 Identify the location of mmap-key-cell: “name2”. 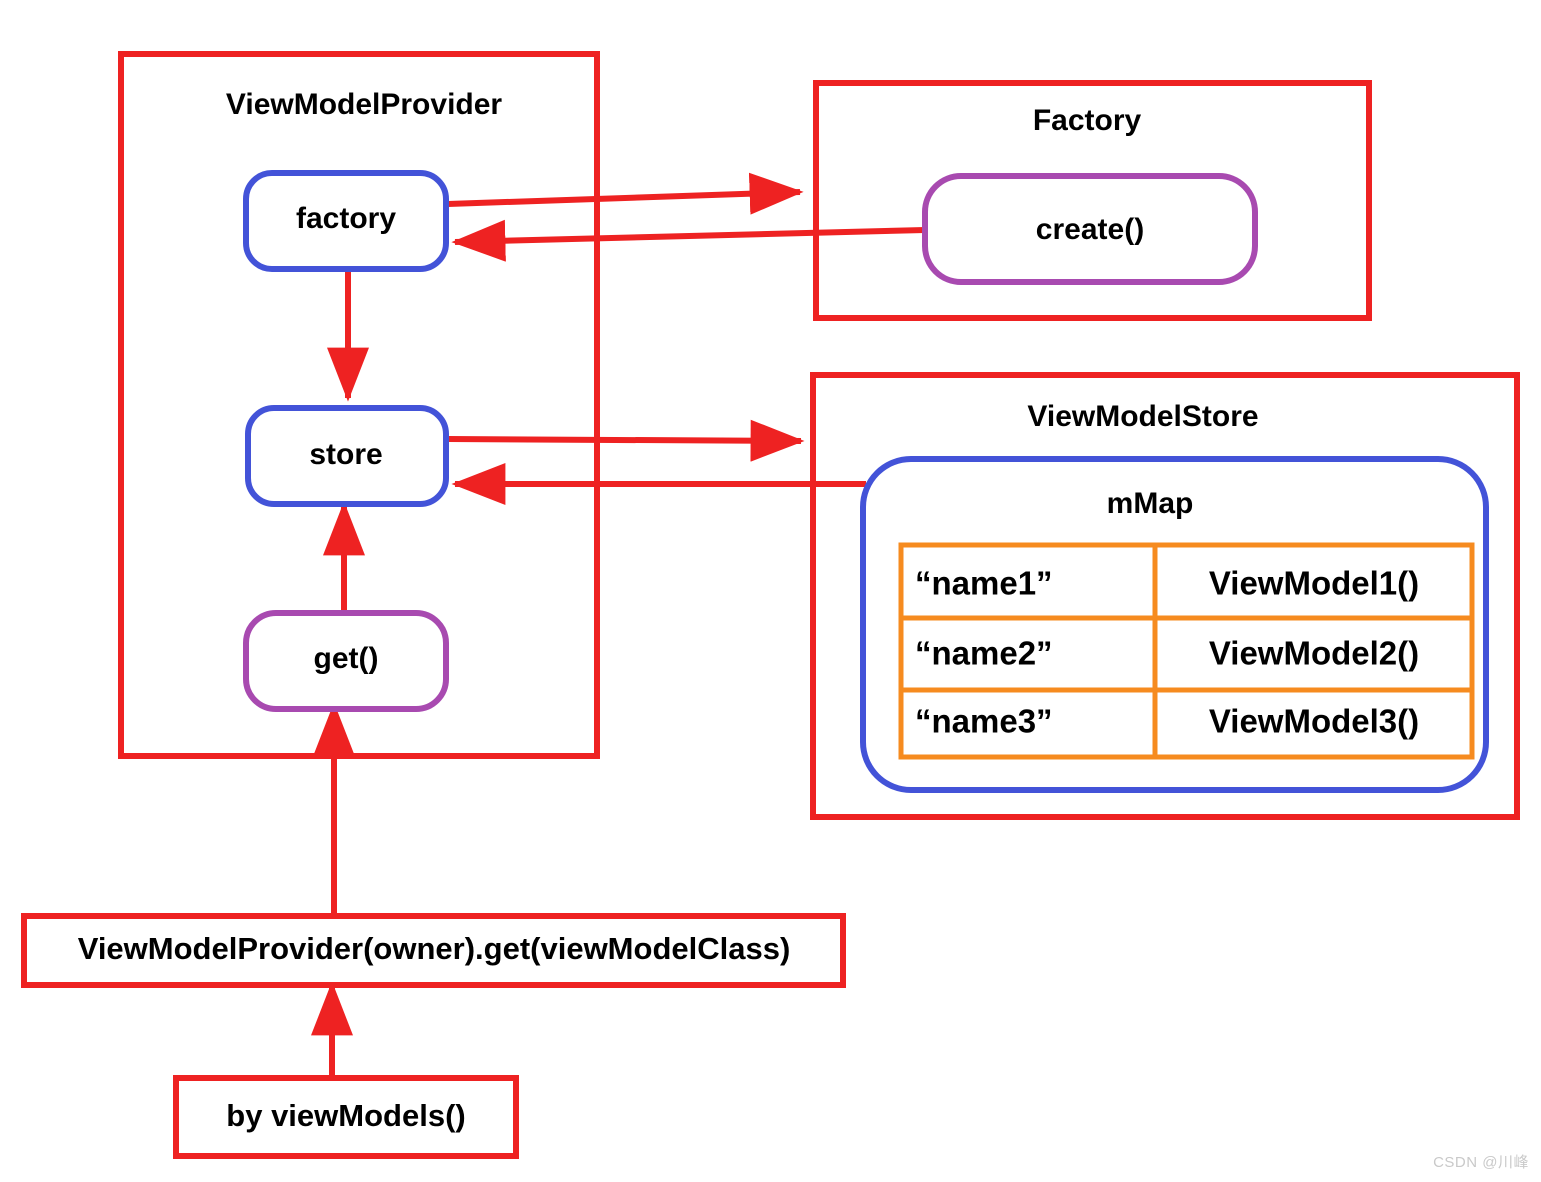
(984, 653).